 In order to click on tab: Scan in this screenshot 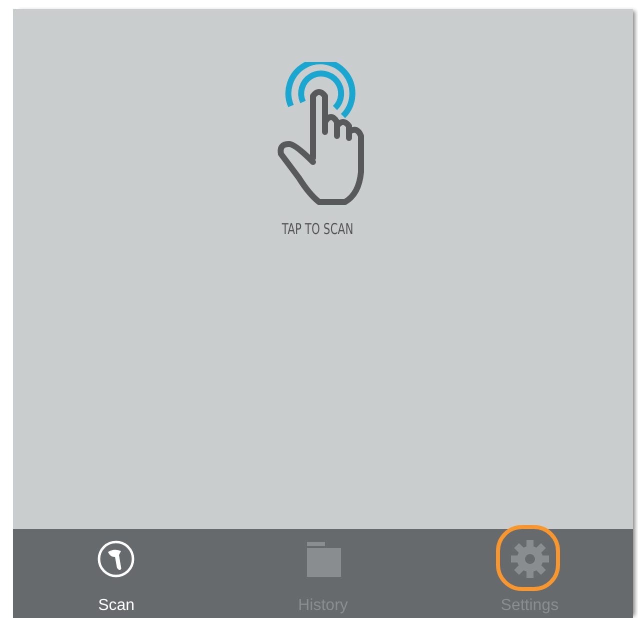, I will do `click(116, 573)`.